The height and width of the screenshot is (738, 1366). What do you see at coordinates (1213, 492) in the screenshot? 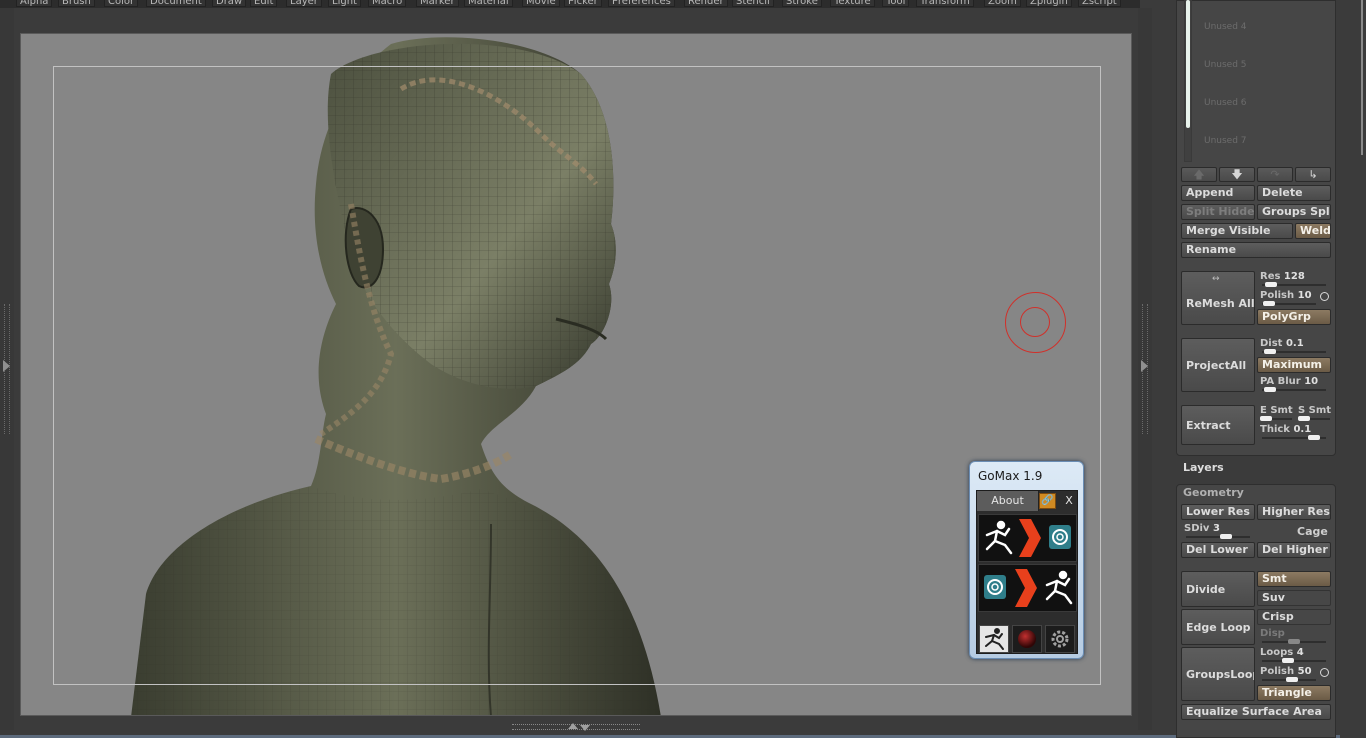
I see `geometry-title: Geometry` at bounding box center [1213, 492].